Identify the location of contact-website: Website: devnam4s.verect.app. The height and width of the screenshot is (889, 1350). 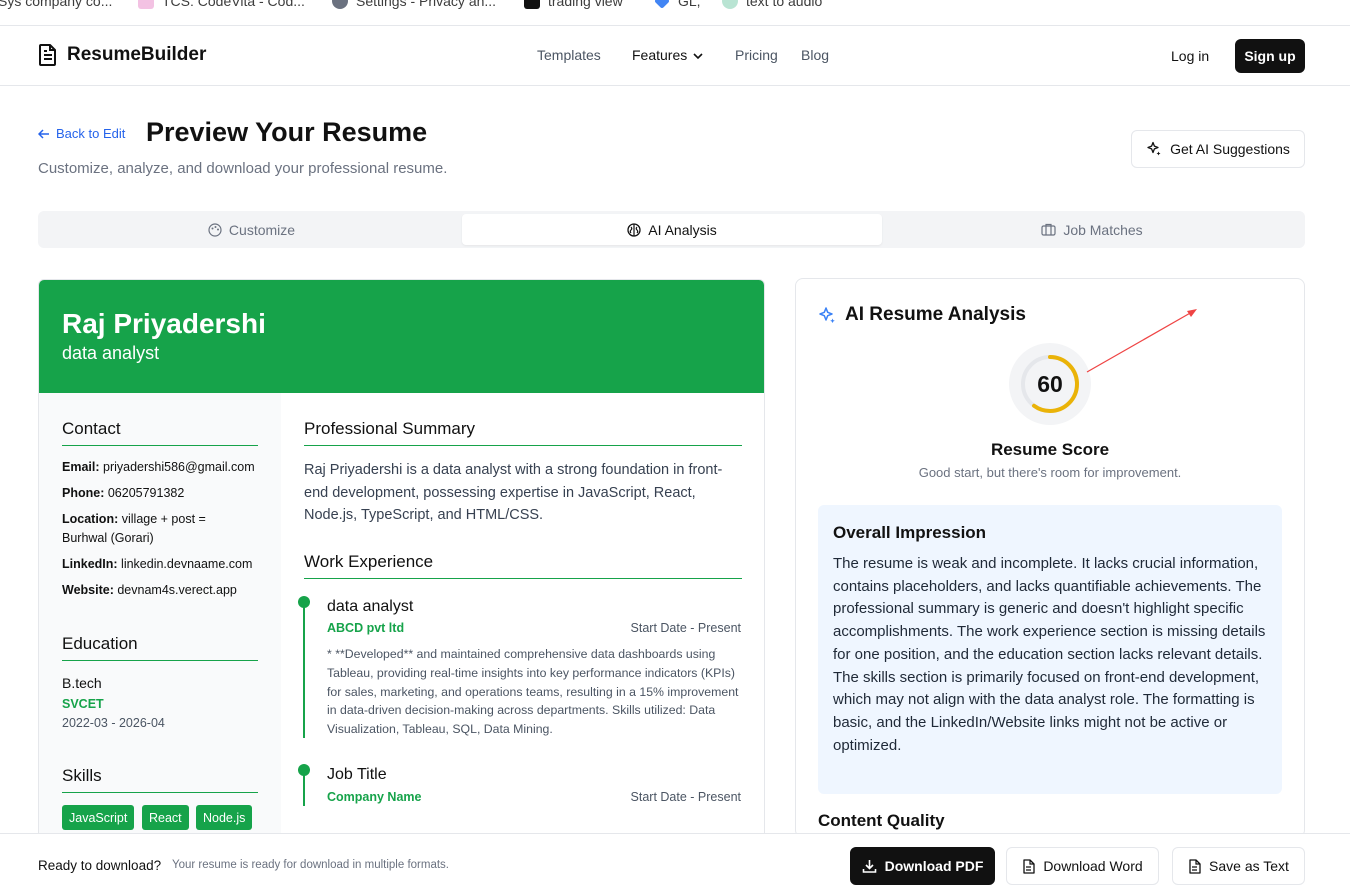
(162, 590).